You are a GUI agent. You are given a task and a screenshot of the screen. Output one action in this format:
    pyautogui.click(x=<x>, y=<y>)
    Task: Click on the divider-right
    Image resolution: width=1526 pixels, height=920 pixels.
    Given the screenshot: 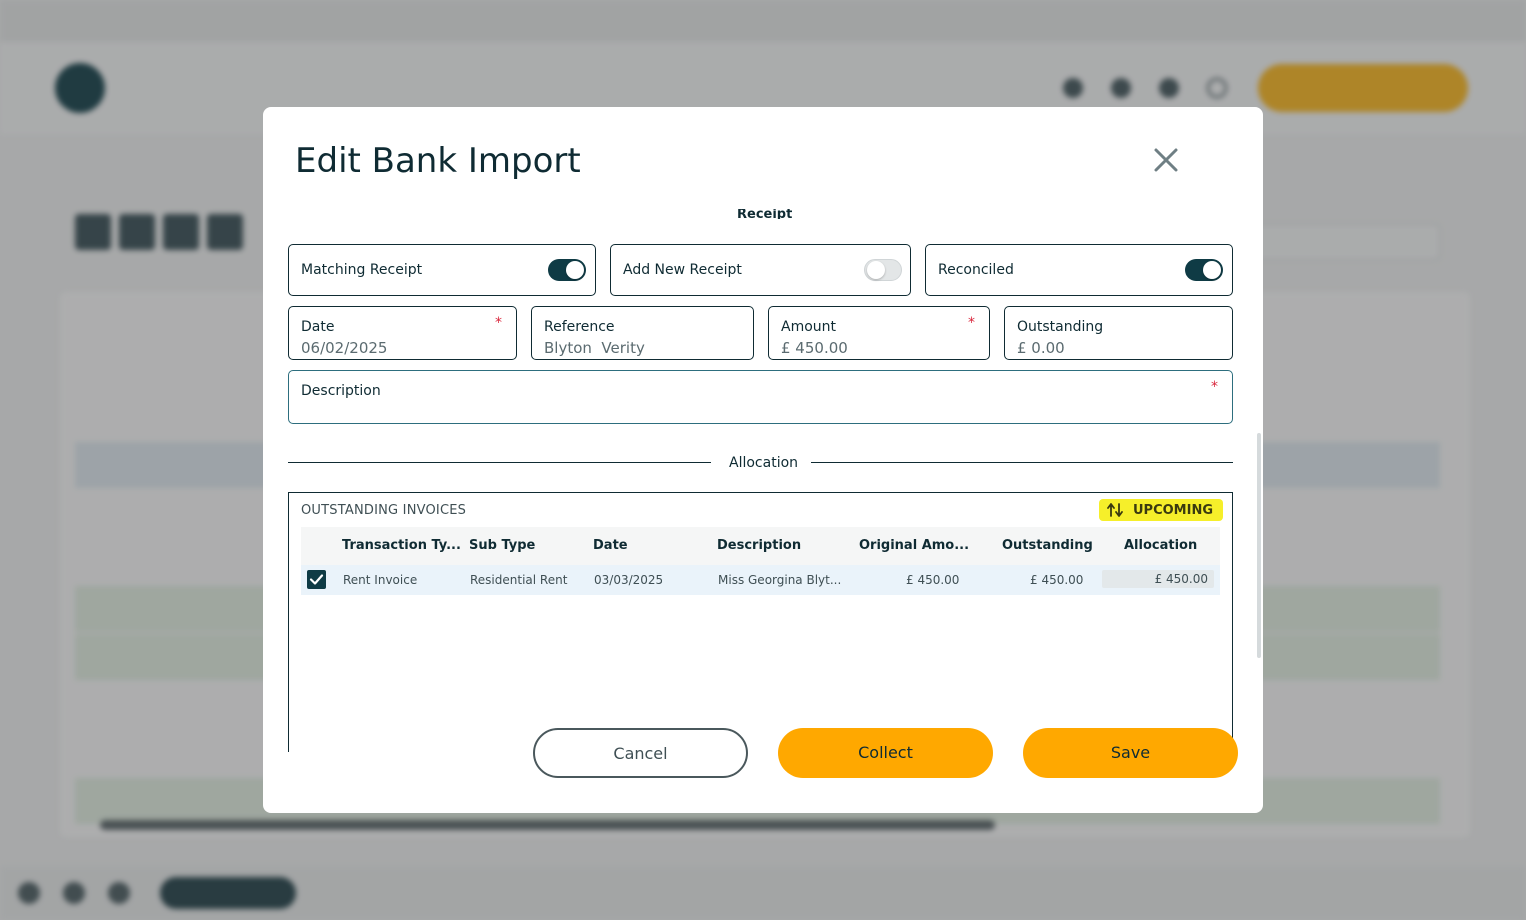 What is the action you would take?
    pyautogui.click(x=1022, y=462)
    